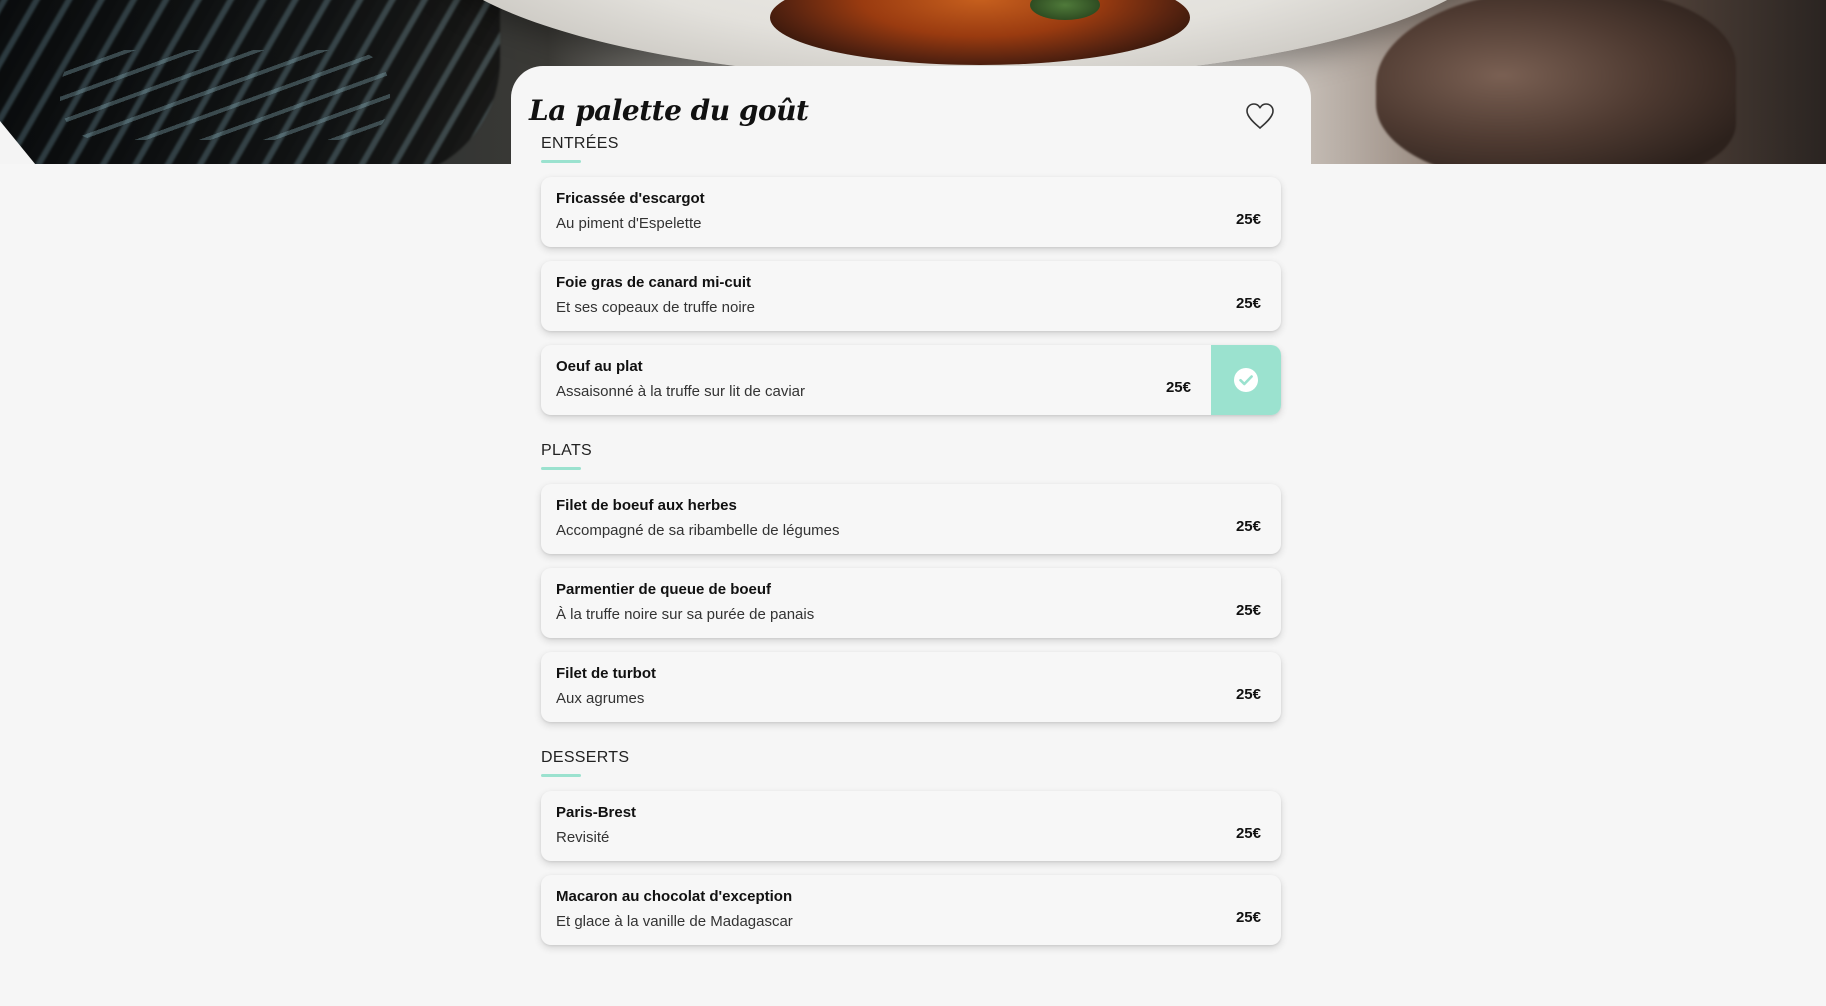 This screenshot has width=1826, height=1006. I want to click on selected-indicator, so click(1246, 380).